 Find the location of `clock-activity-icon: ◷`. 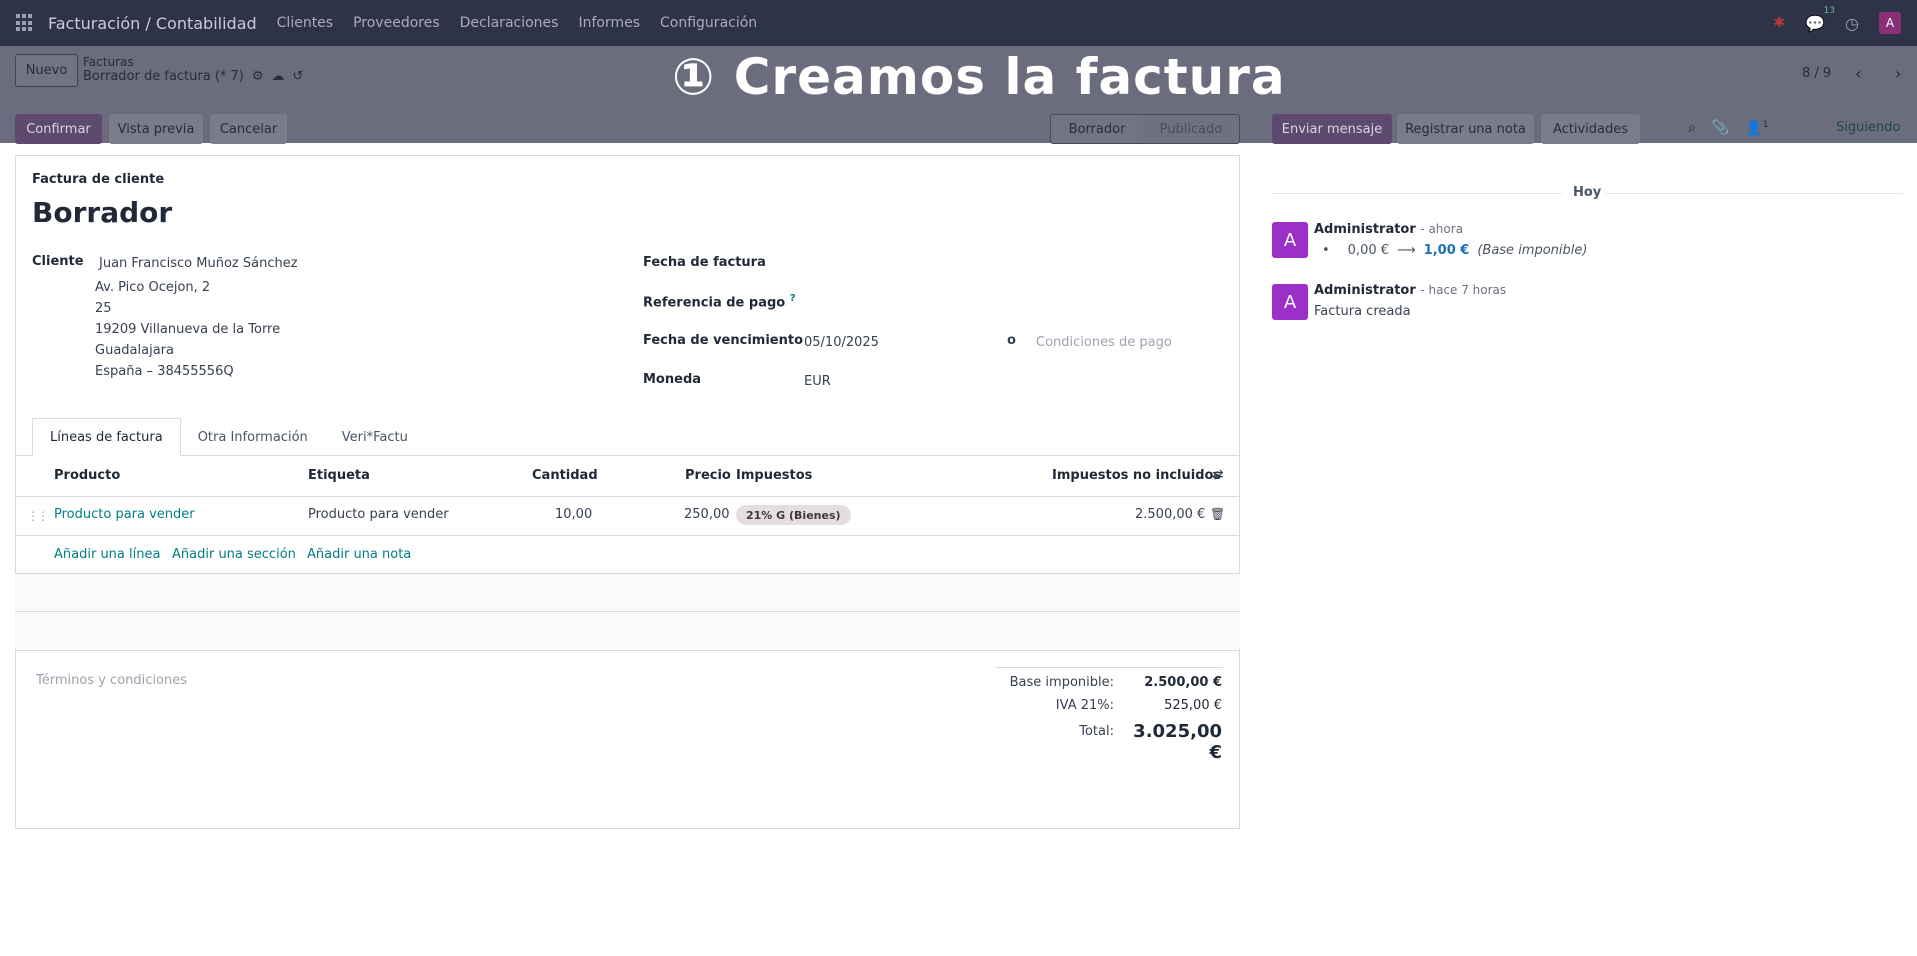

clock-activity-icon: ◷ is located at coordinates (1852, 23).